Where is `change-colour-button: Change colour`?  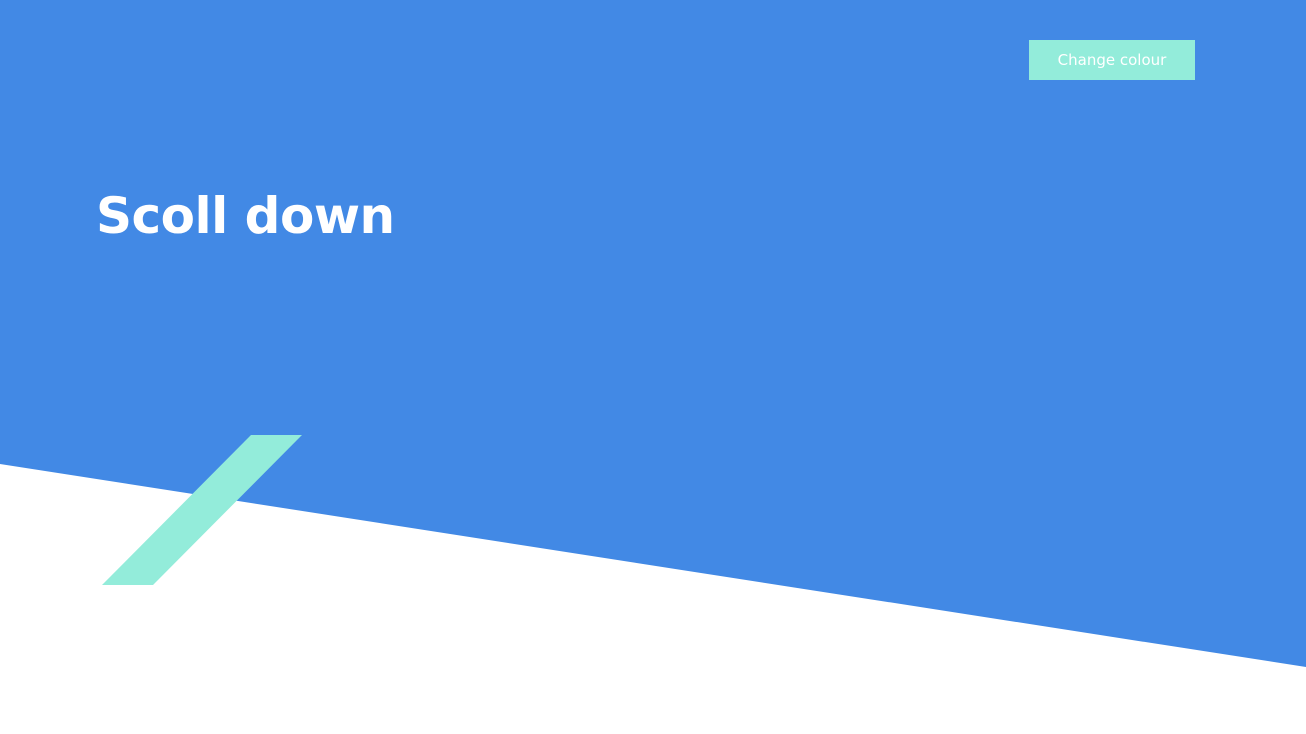 change-colour-button: Change colour is located at coordinates (1112, 60).